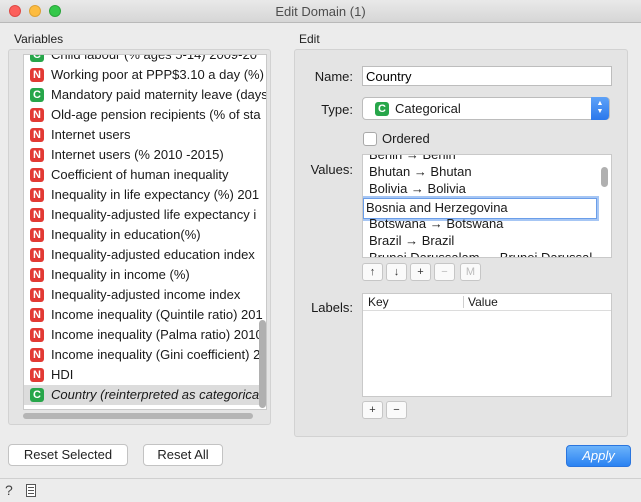  I want to click on values-label: Values:, so click(331, 169).